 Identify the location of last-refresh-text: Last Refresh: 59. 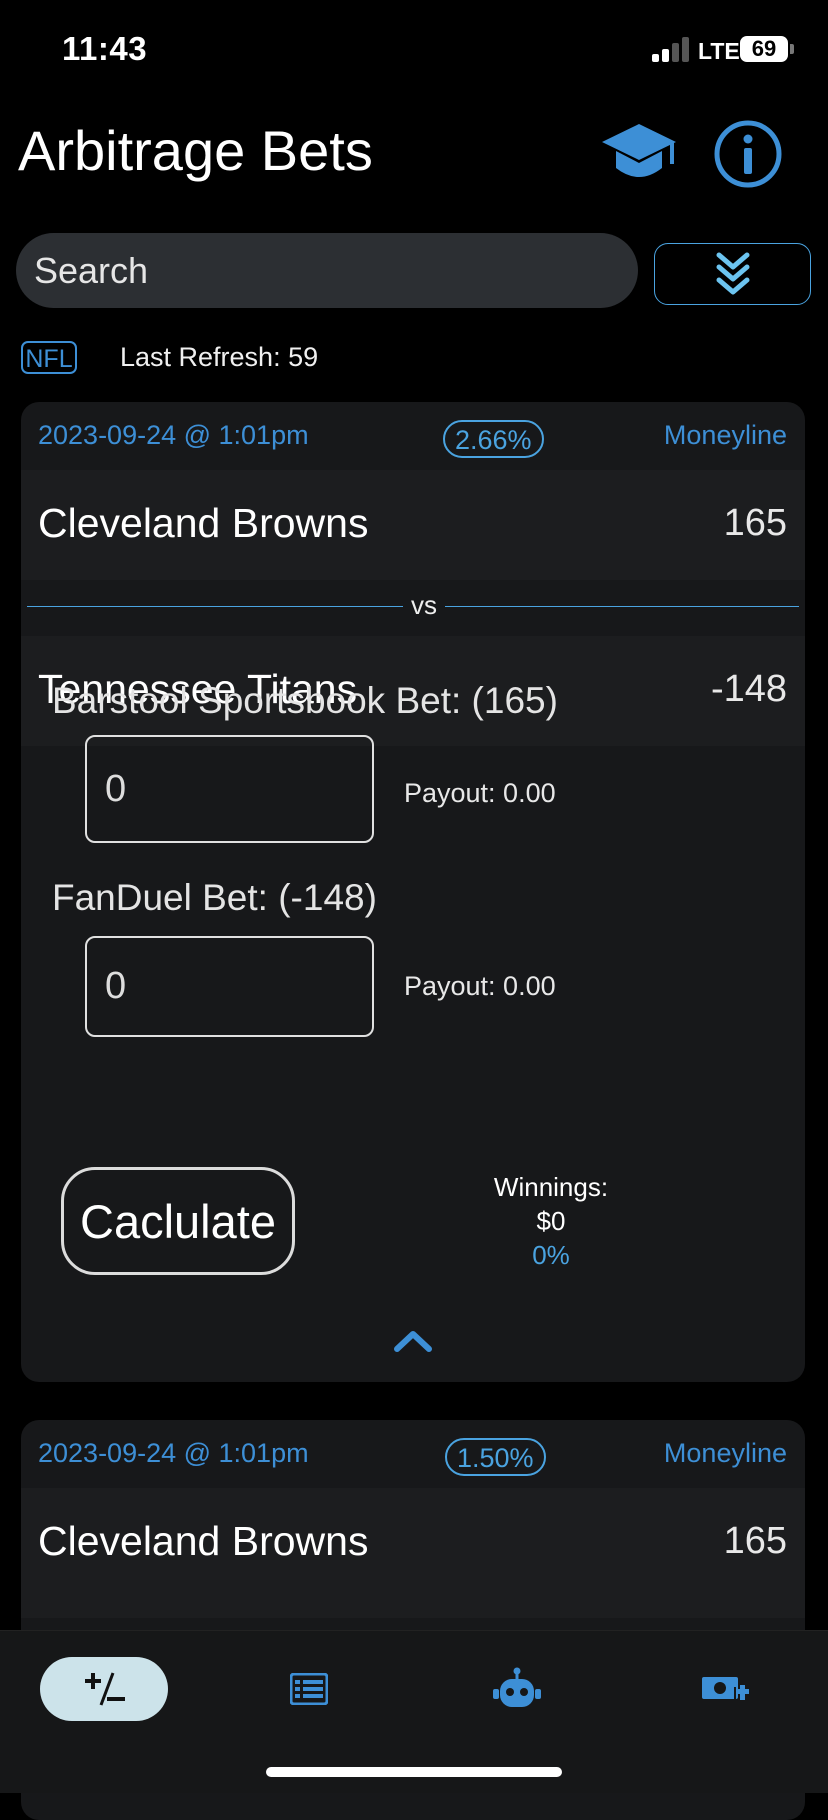
(219, 357).